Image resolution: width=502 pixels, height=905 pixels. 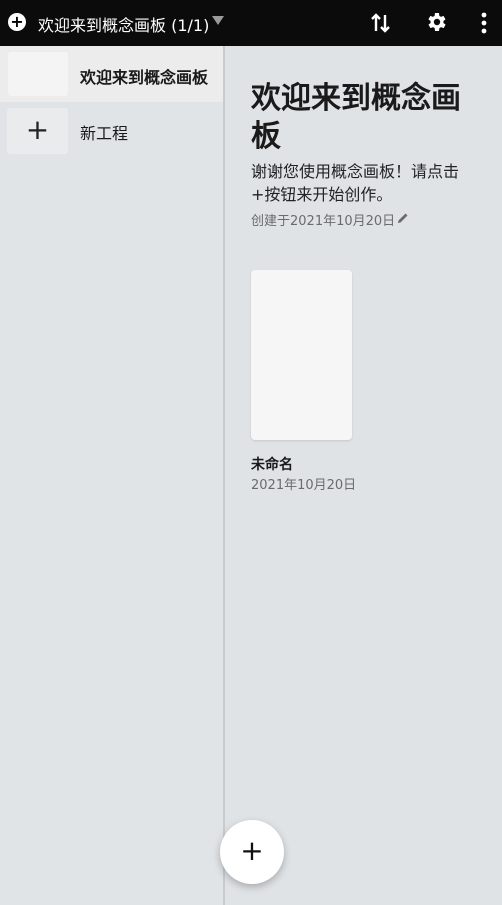 I want to click on add-circle-icon: +, so click(x=17, y=22).